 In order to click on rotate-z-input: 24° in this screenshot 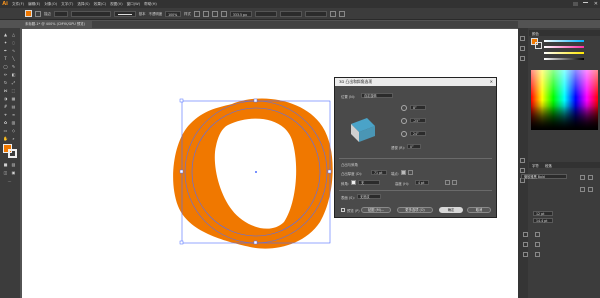, I will do `click(418, 133)`.